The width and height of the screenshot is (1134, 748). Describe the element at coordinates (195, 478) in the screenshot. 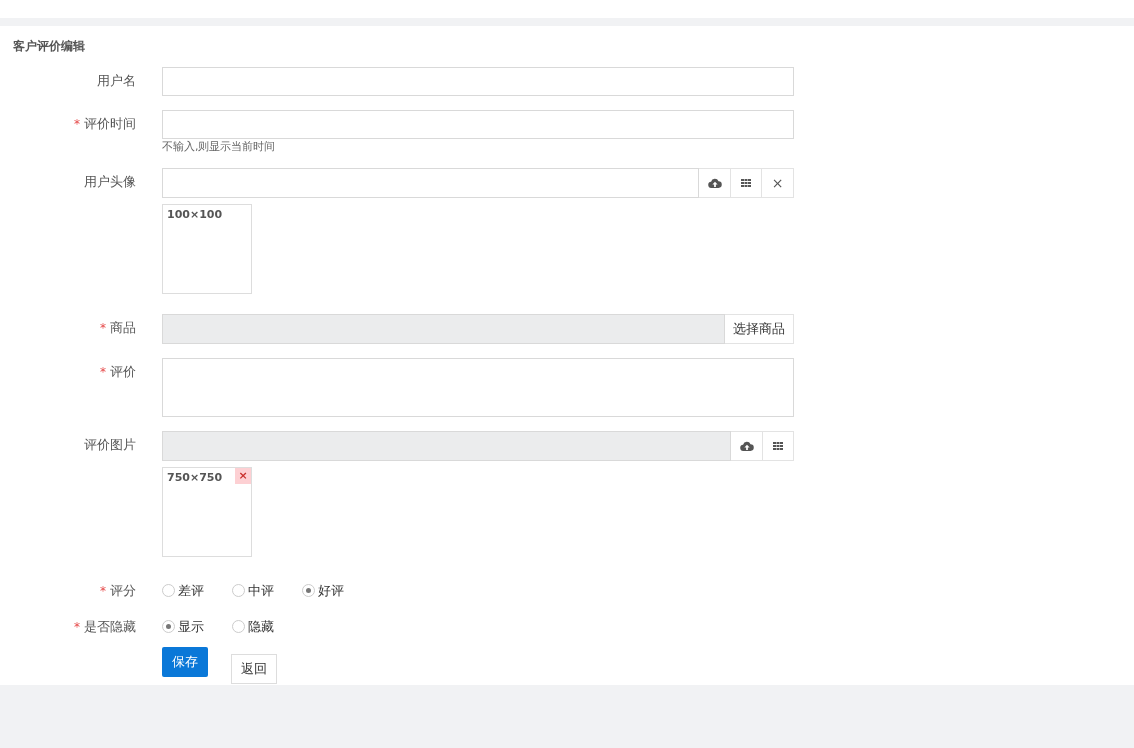

I see `size-text: 750×750` at that location.